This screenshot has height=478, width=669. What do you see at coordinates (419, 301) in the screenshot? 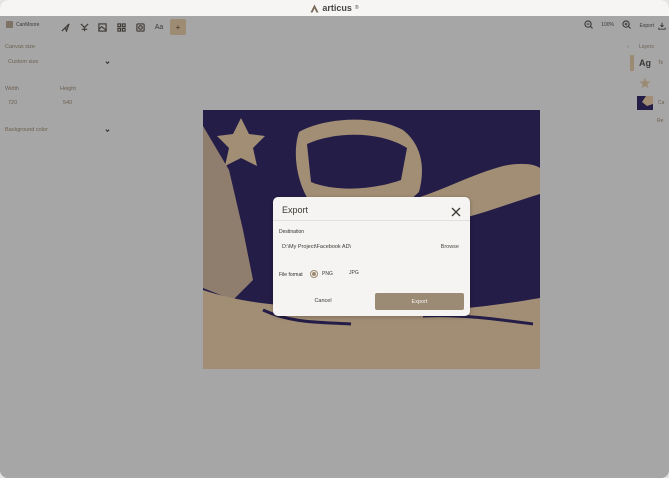
I see `export-button: Export` at bounding box center [419, 301].